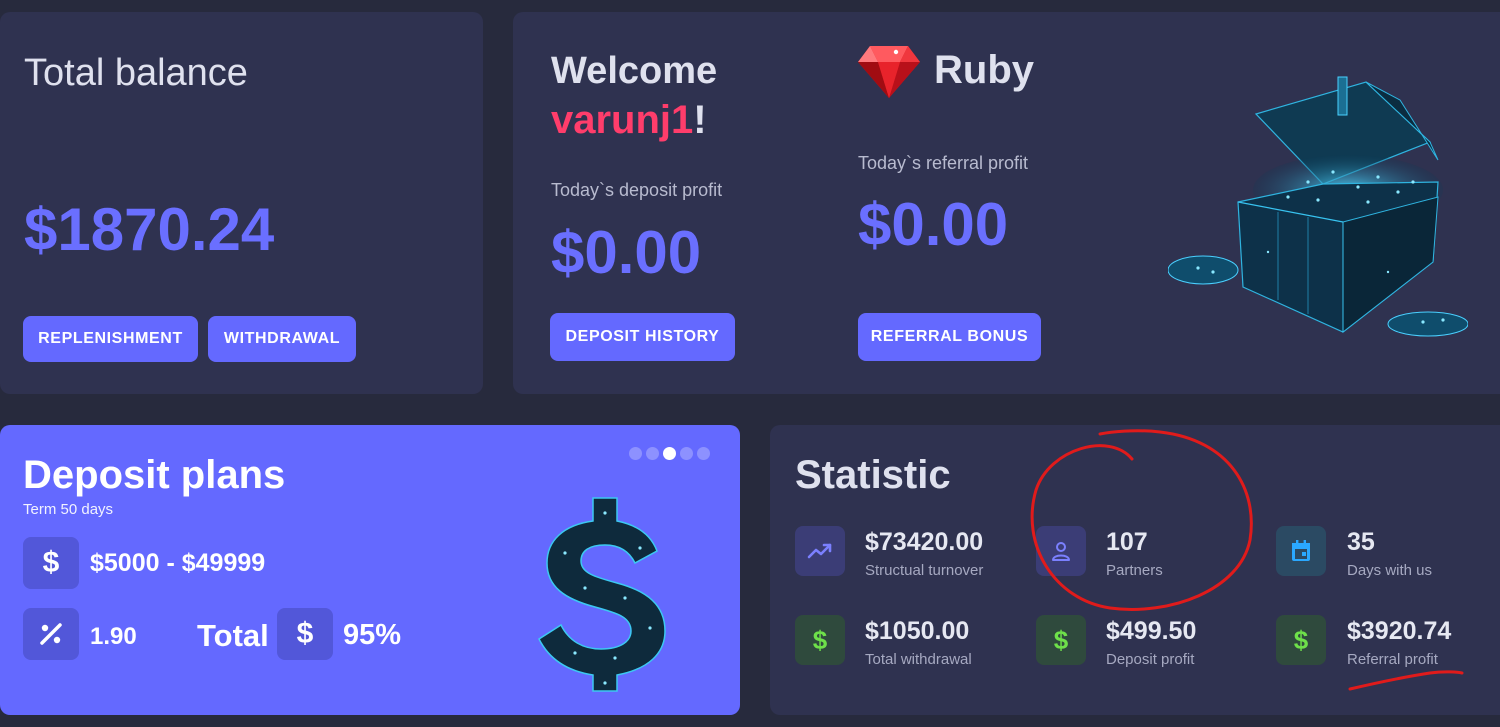  Describe the element at coordinates (889, 72) in the screenshot. I see `ruby-gem-icon` at that location.